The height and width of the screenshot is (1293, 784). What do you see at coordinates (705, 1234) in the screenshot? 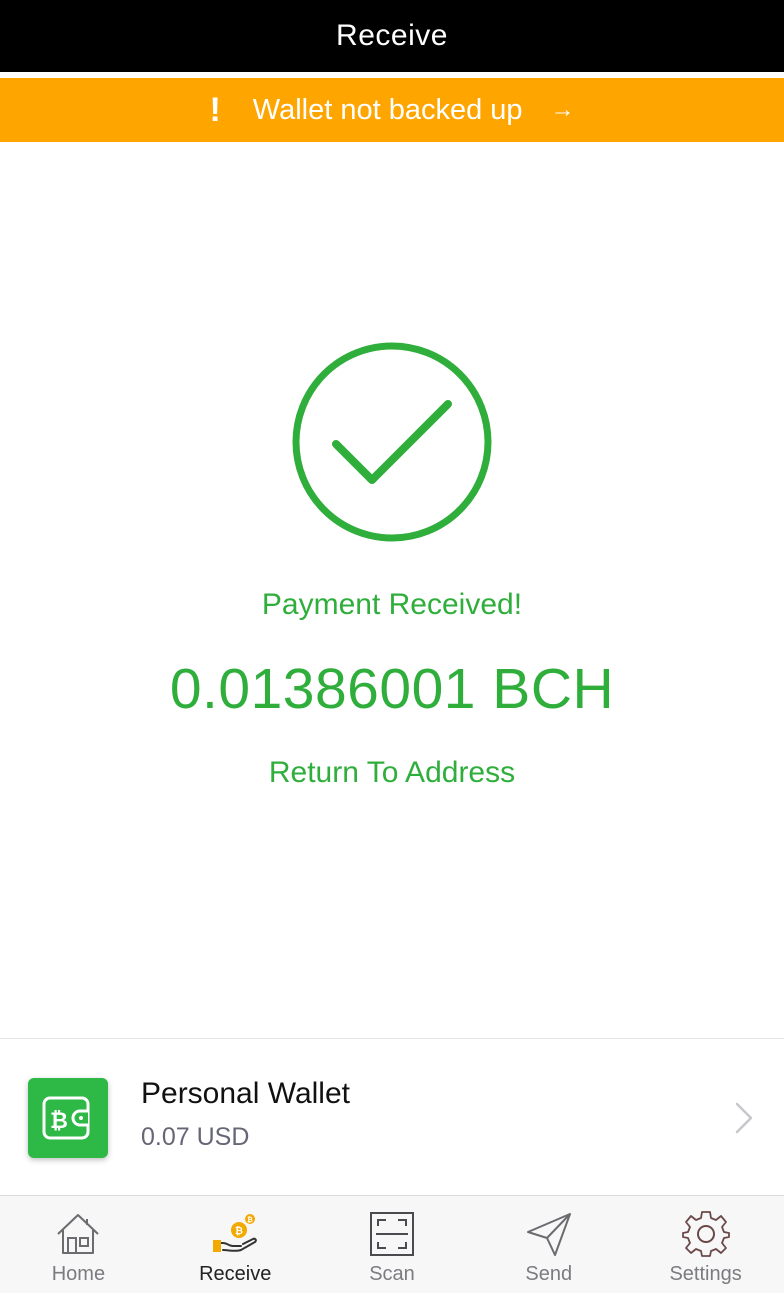
I see `gear-icon` at bounding box center [705, 1234].